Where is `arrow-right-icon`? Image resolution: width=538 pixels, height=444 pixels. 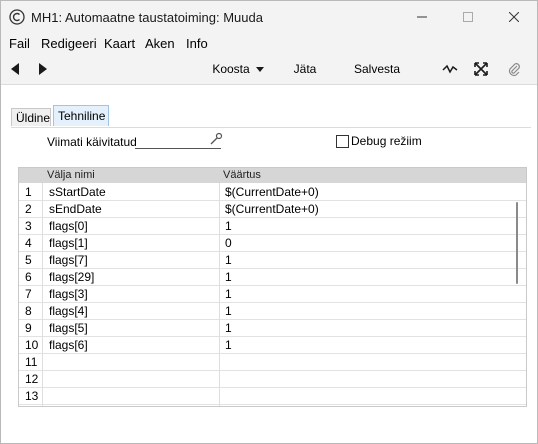 arrow-right-icon is located at coordinates (43, 69).